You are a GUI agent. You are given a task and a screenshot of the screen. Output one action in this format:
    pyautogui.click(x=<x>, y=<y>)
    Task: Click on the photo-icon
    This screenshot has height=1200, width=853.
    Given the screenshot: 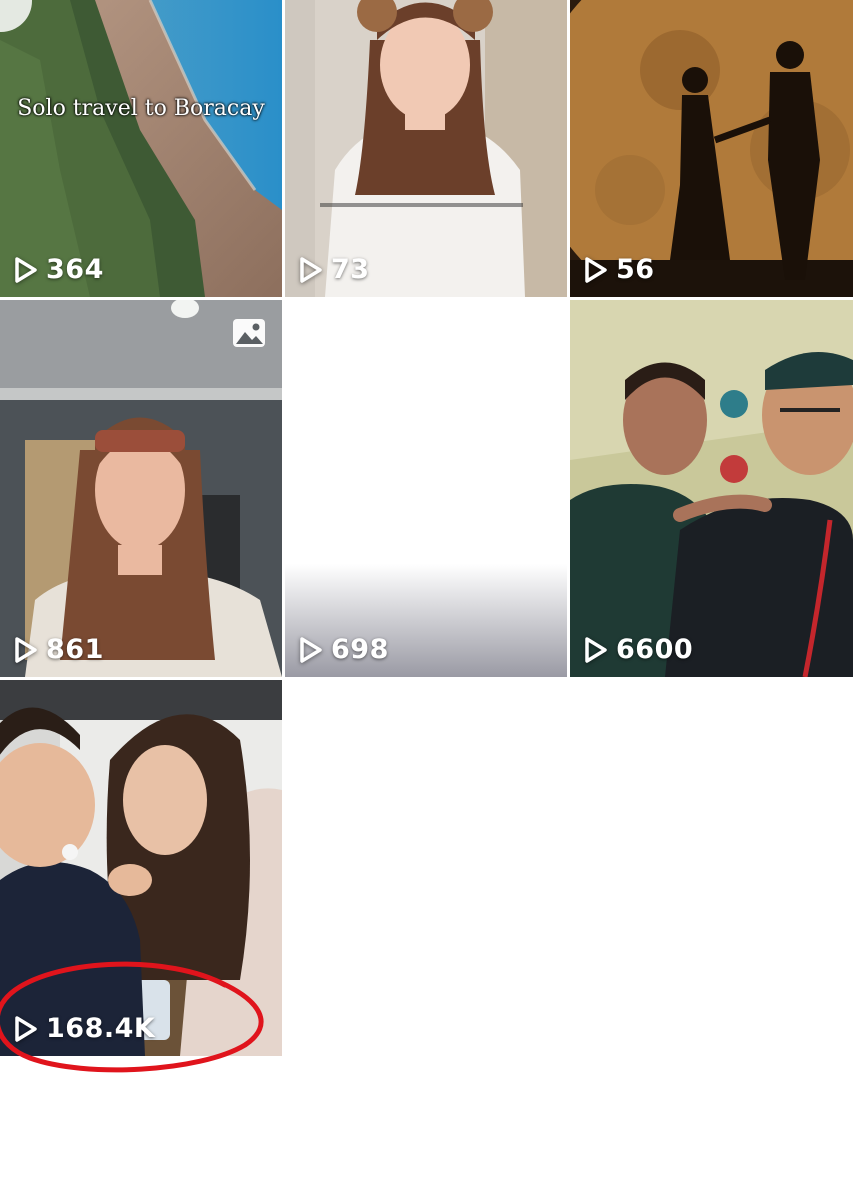 What is the action you would take?
    pyautogui.click(x=249, y=333)
    